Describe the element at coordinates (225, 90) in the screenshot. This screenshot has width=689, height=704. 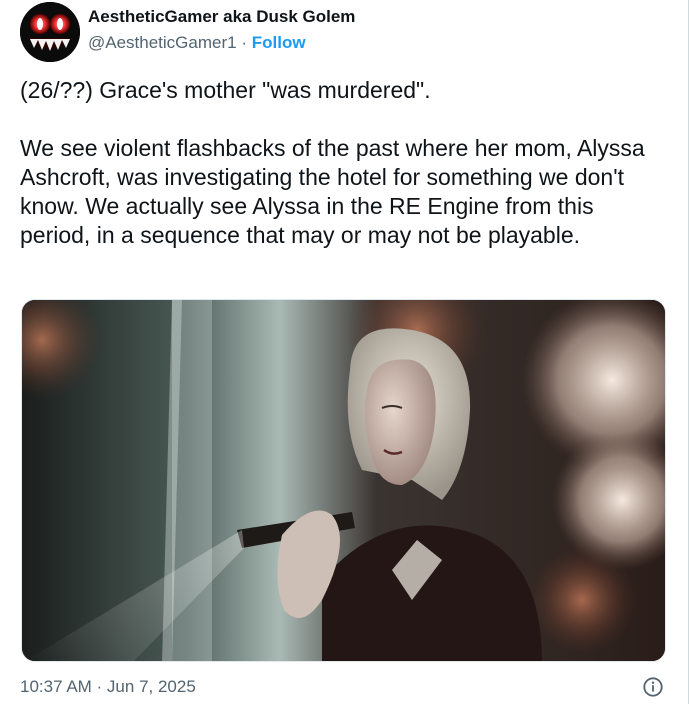
I see `tweet-paragraph: (26/??) Grace's mother "was murdered".` at that location.